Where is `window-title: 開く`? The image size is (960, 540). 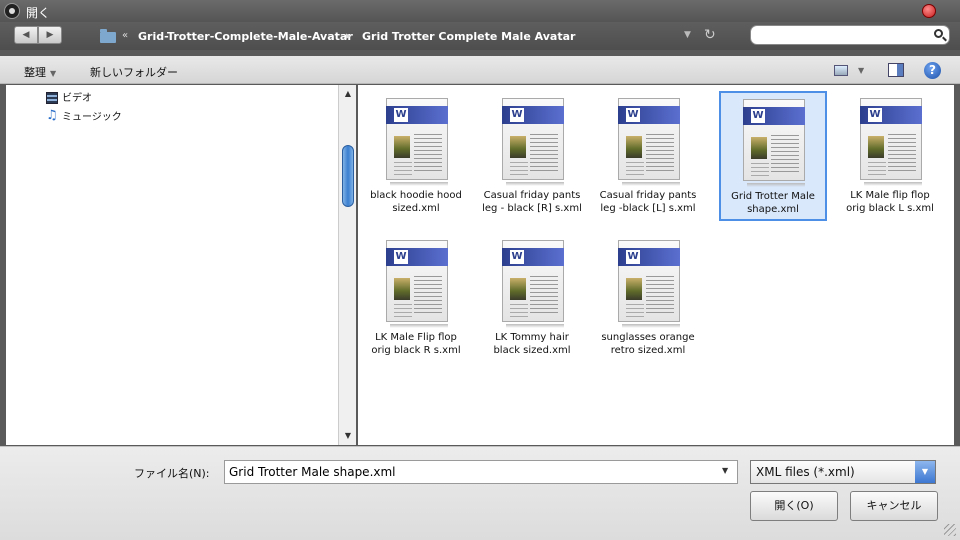
window-title: 開く is located at coordinates (38, 13).